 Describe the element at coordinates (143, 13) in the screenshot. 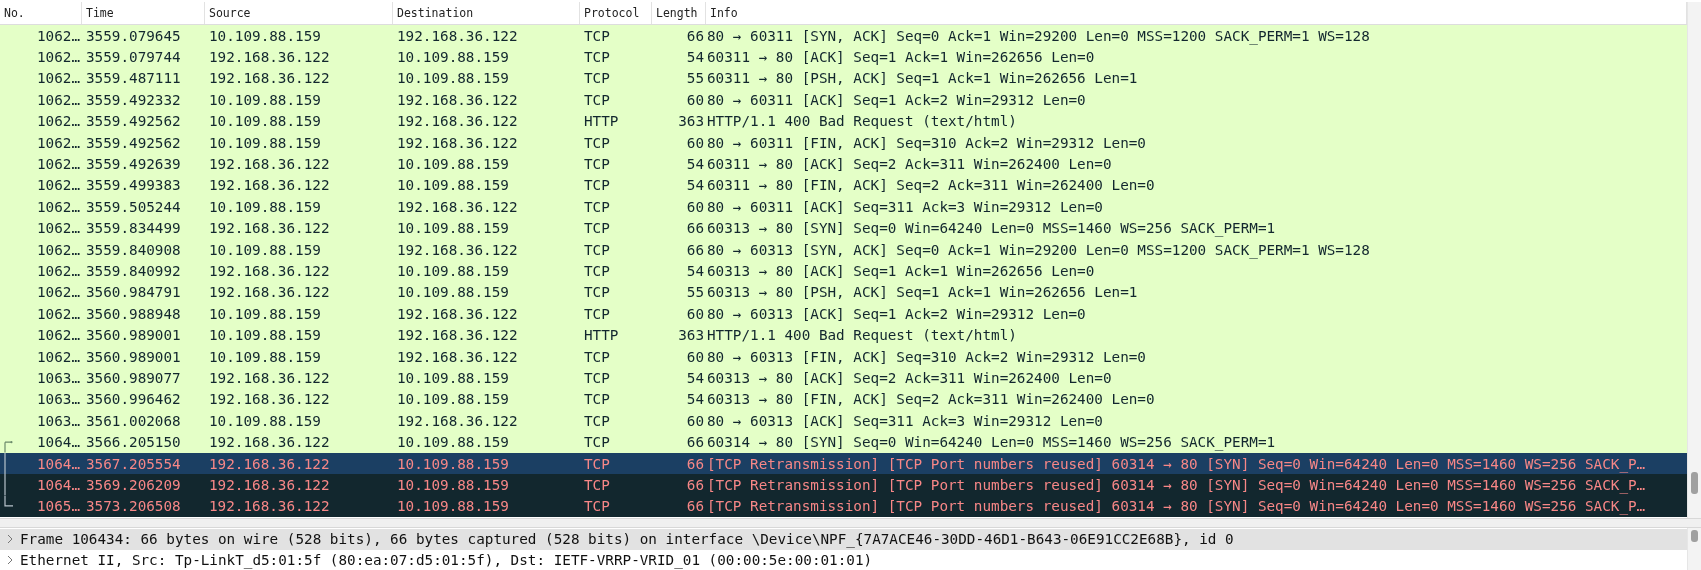

I see `column-header: Time` at that location.